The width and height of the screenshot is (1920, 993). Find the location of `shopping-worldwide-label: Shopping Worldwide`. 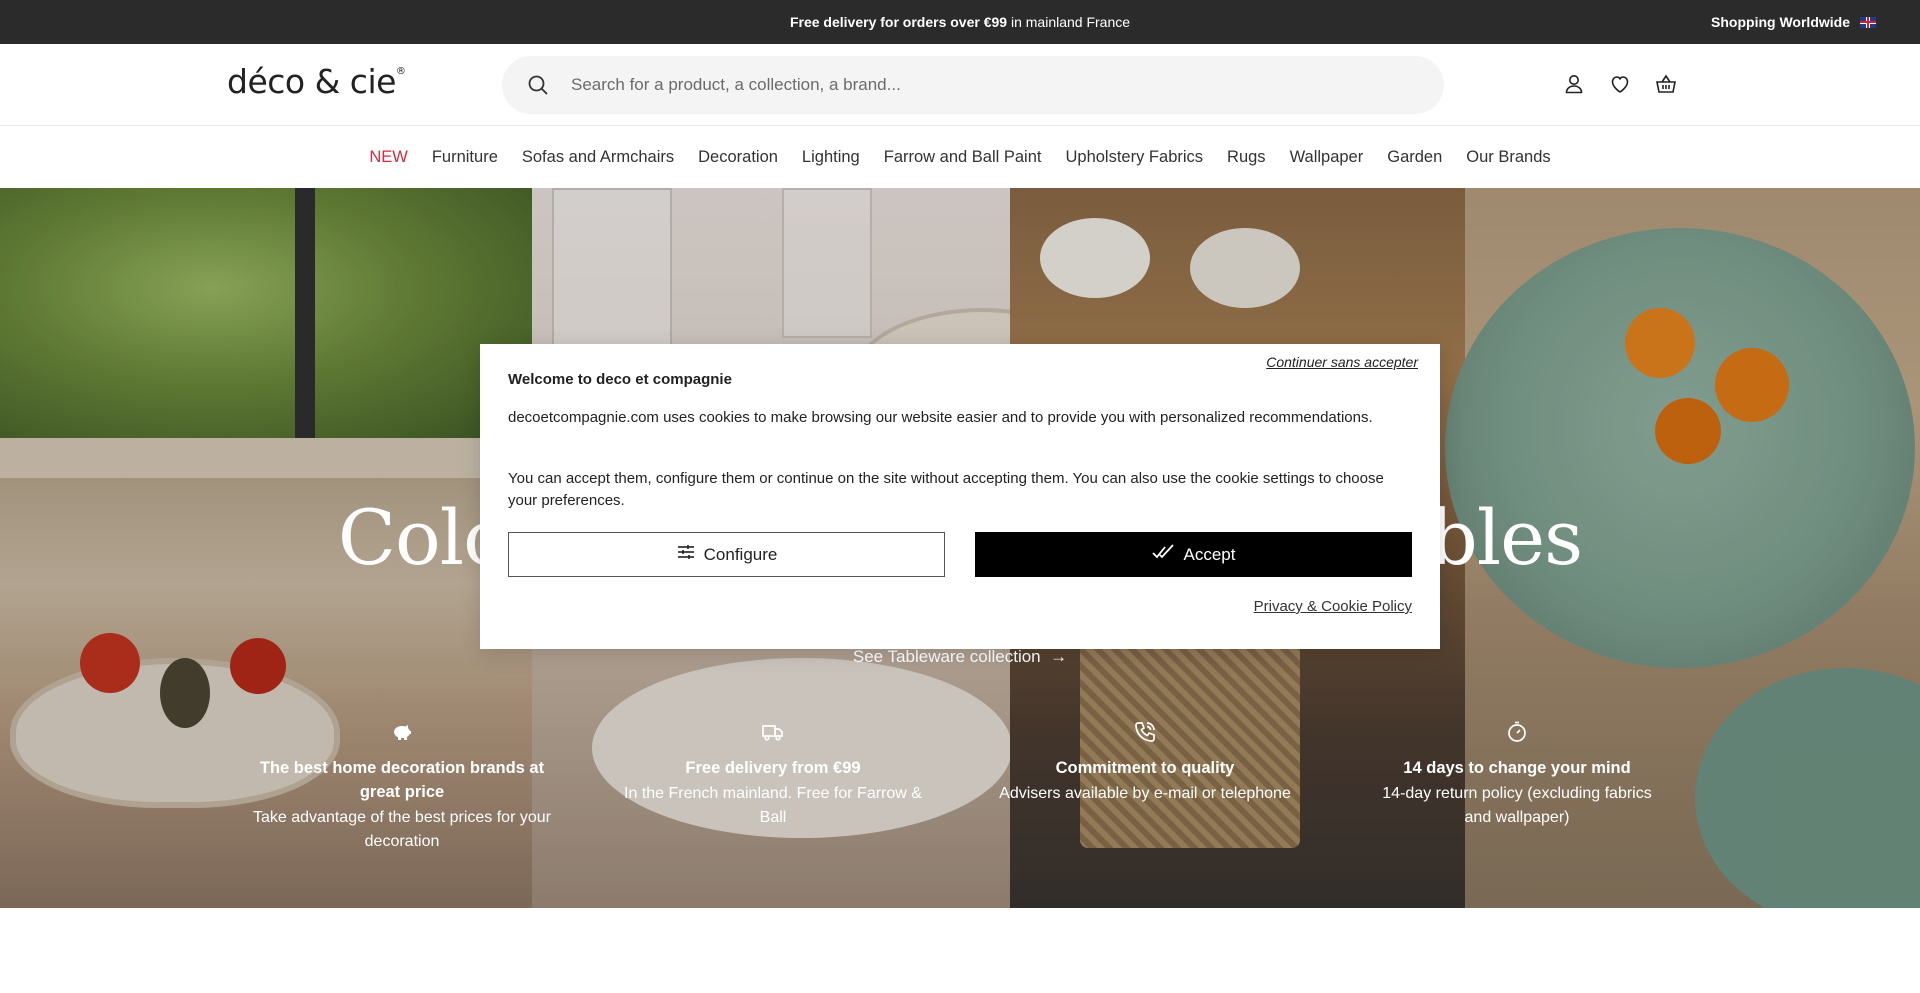

shopping-worldwide-label: Shopping Worldwide is located at coordinates (1780, 22).